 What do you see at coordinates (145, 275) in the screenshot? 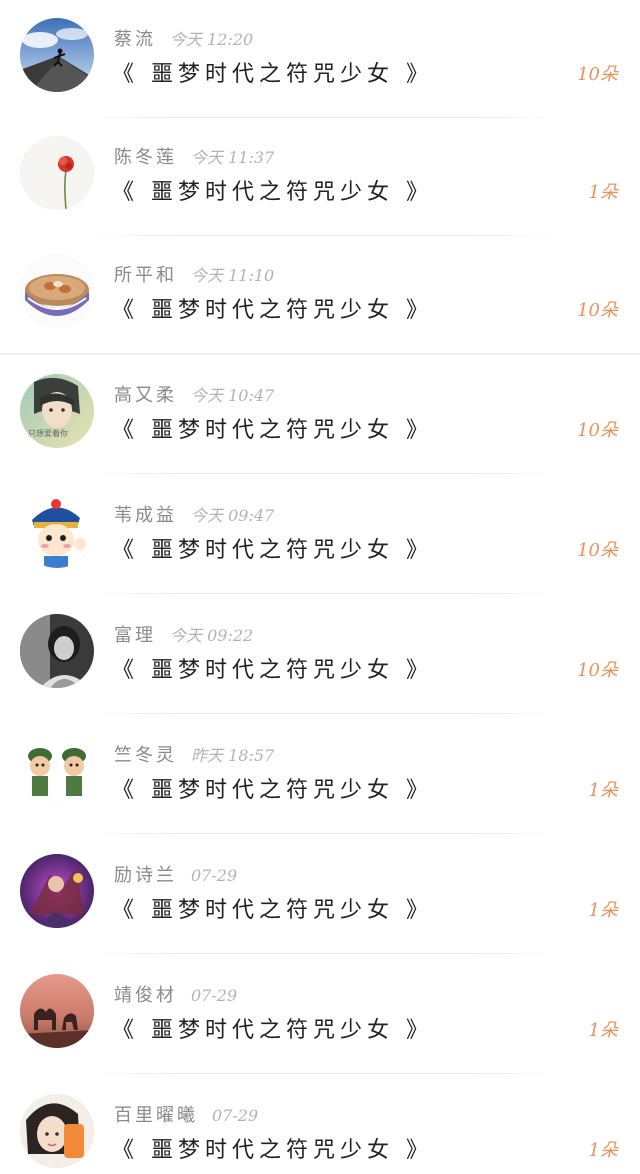
I see `sender-name-text: 所平和` at bounding box center [145, 275].